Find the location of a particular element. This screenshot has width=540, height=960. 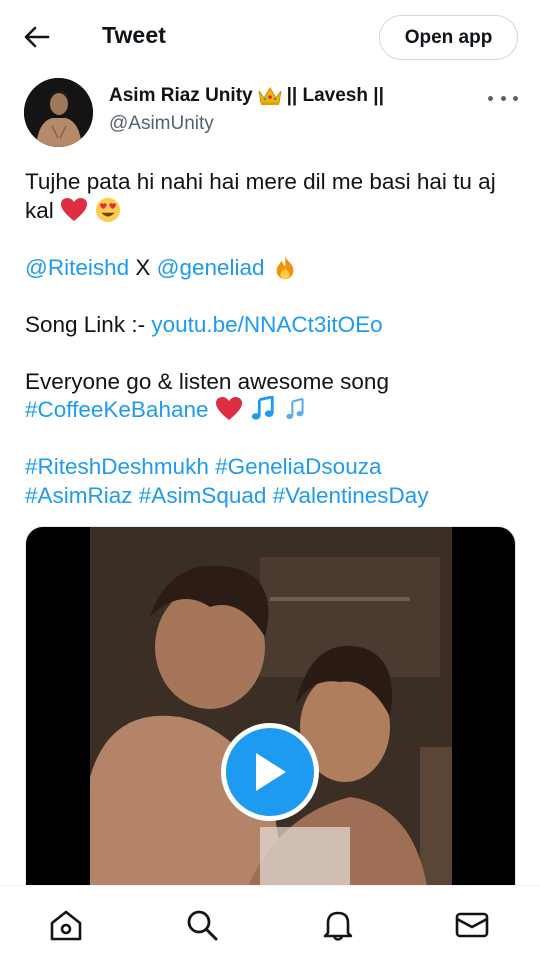

mention-riteishd: @Riteishd is located at coordinates (77, 267).